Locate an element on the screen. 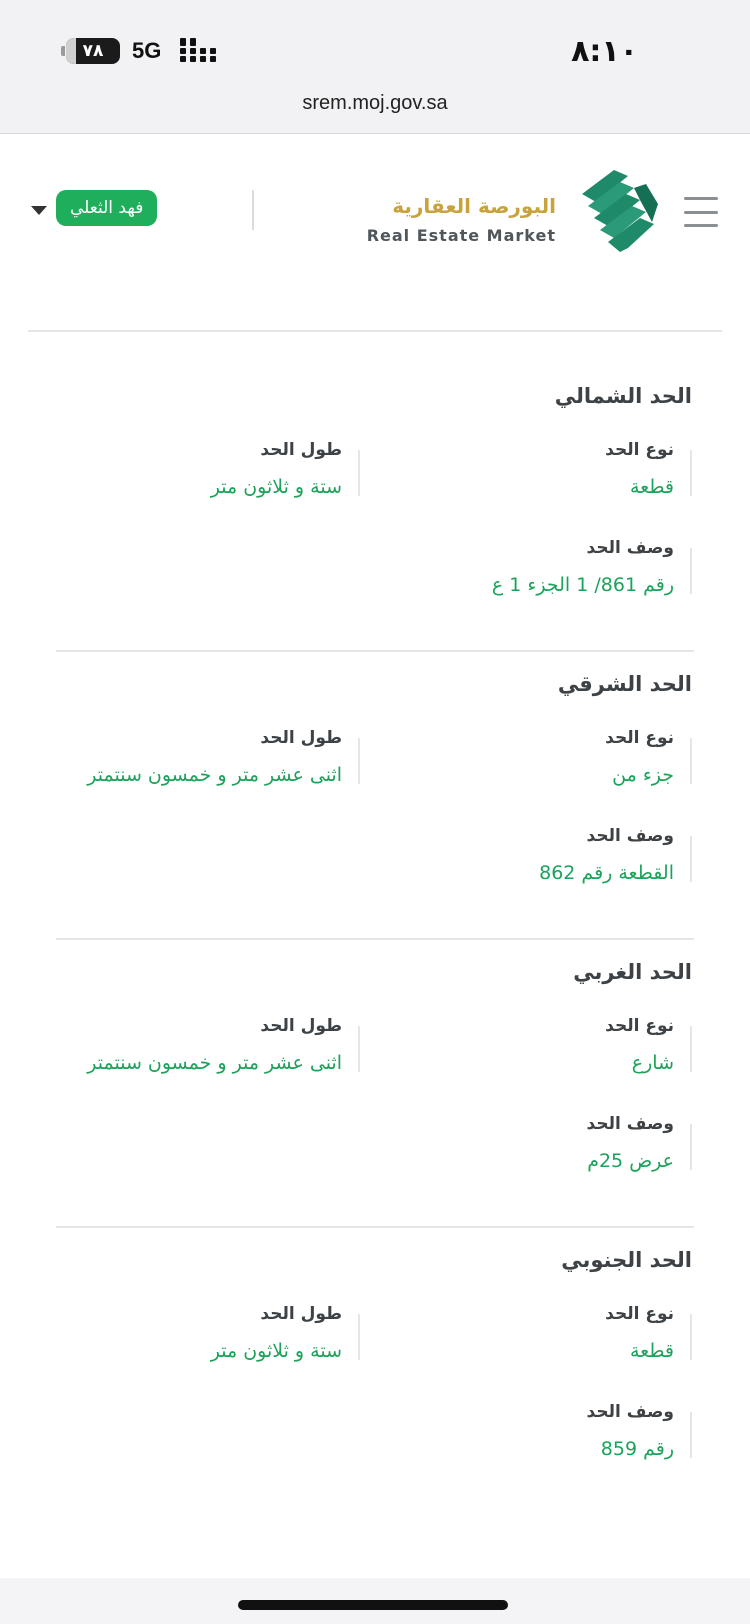 The height and width of the screenshot is (1624, 750). battery-percent: ٧٨ is located at coordinates (93, 51).